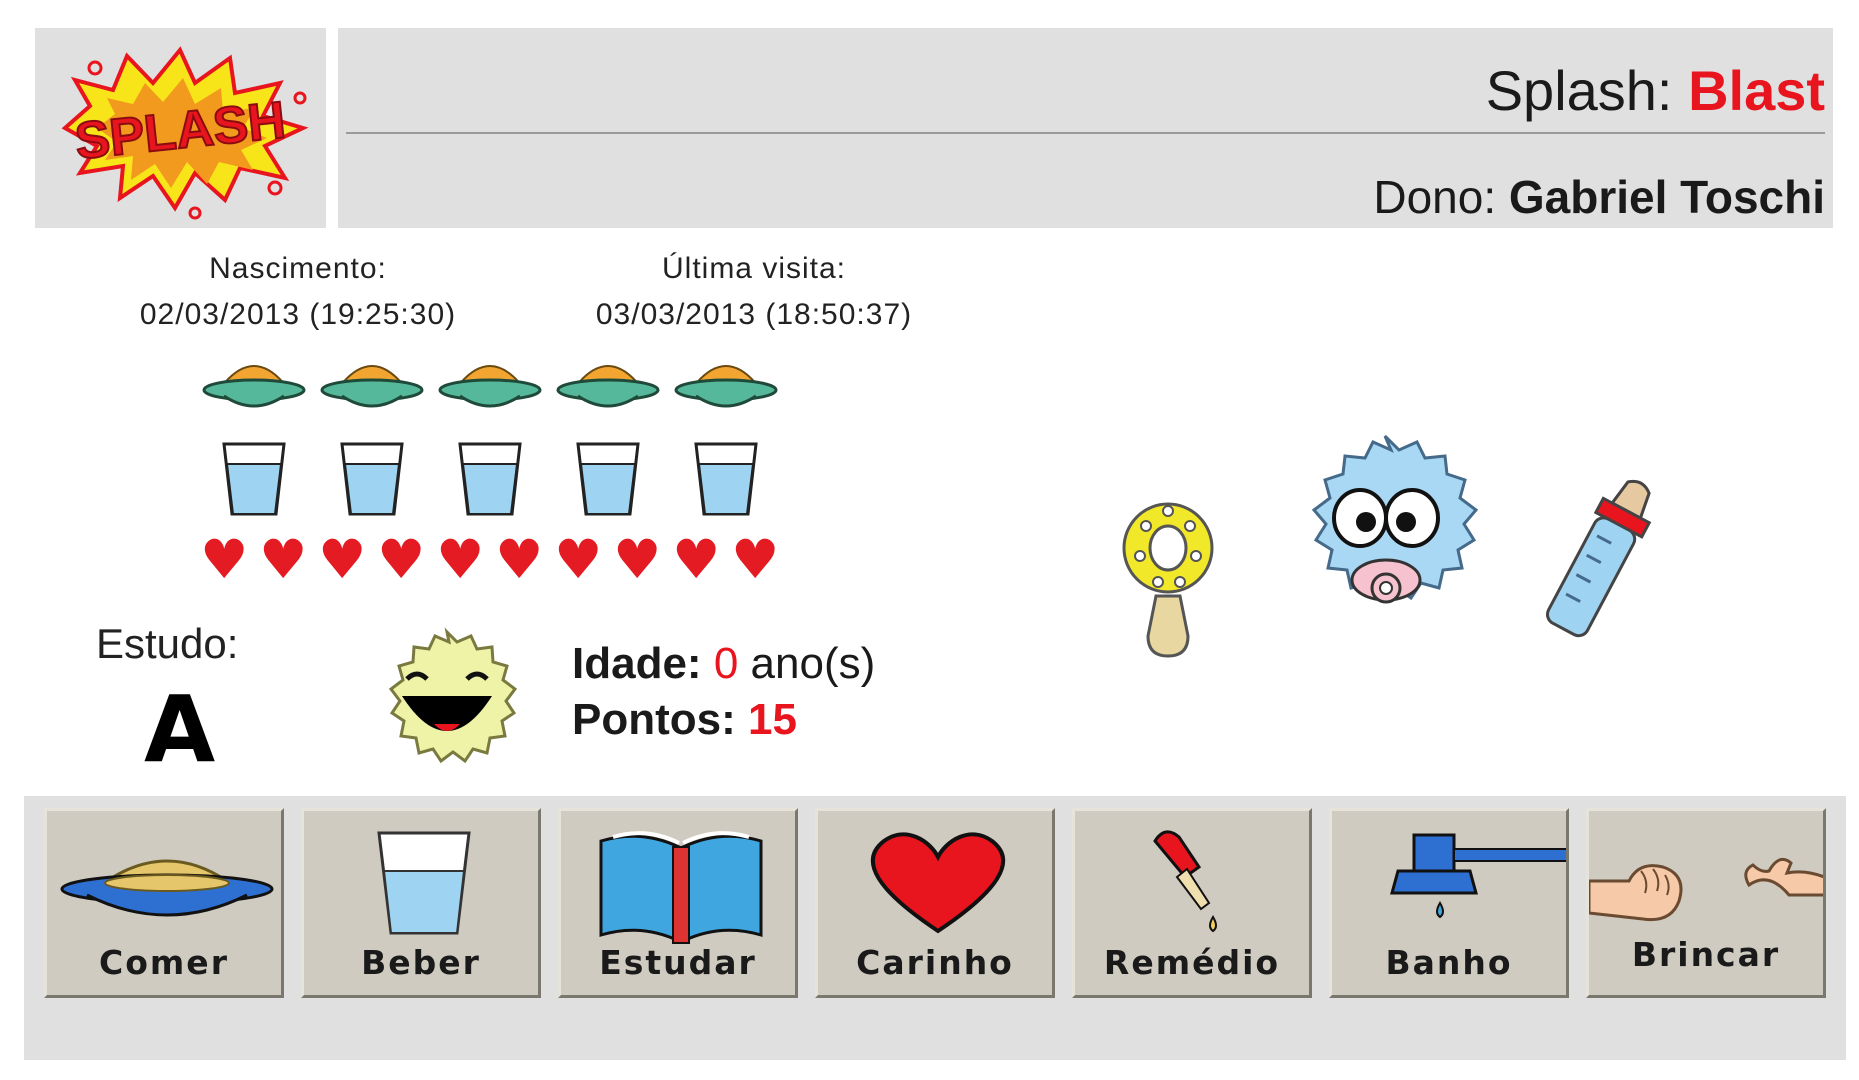 The image size is (1859, 1080). Describe the element at coordinates (1706, 954) in the screenshot. I see `play-label: Brincar` at that location.